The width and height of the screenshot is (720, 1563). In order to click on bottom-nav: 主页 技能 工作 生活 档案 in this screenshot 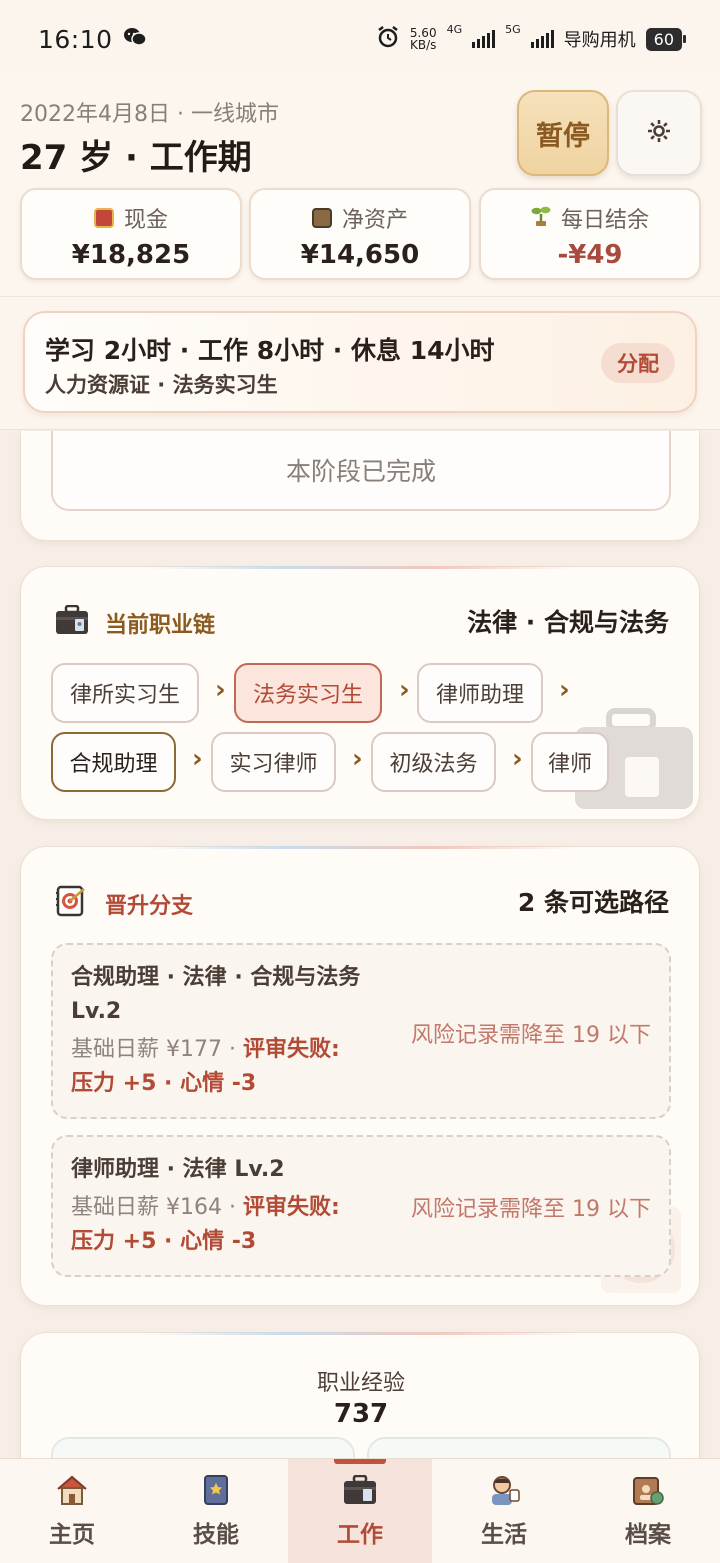, I will do `click(360, 1510)`.